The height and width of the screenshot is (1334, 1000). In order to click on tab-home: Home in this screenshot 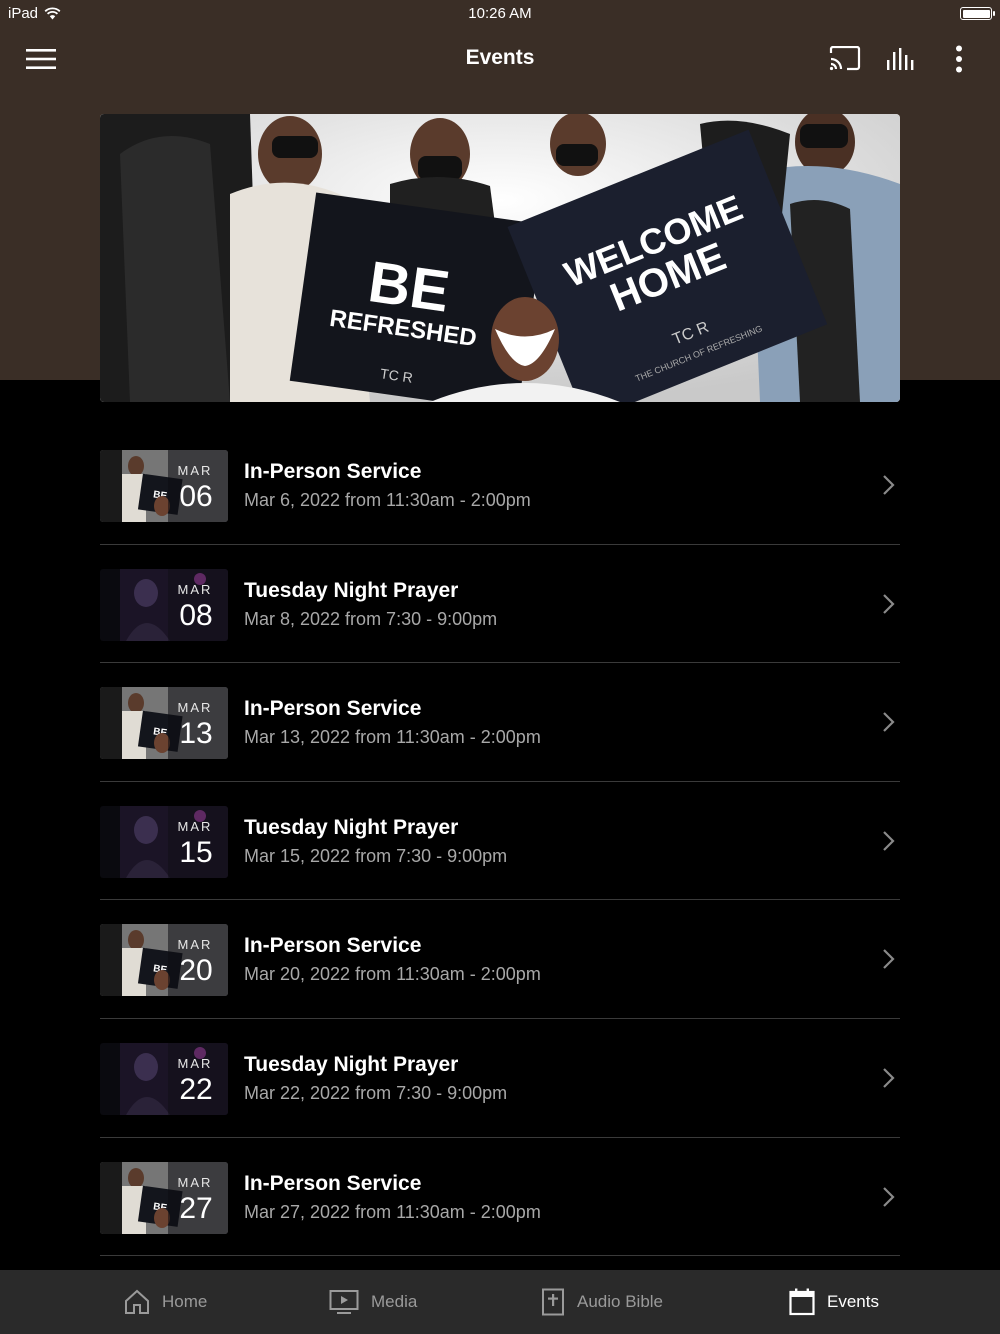, I will do `click(165, 1302)`.